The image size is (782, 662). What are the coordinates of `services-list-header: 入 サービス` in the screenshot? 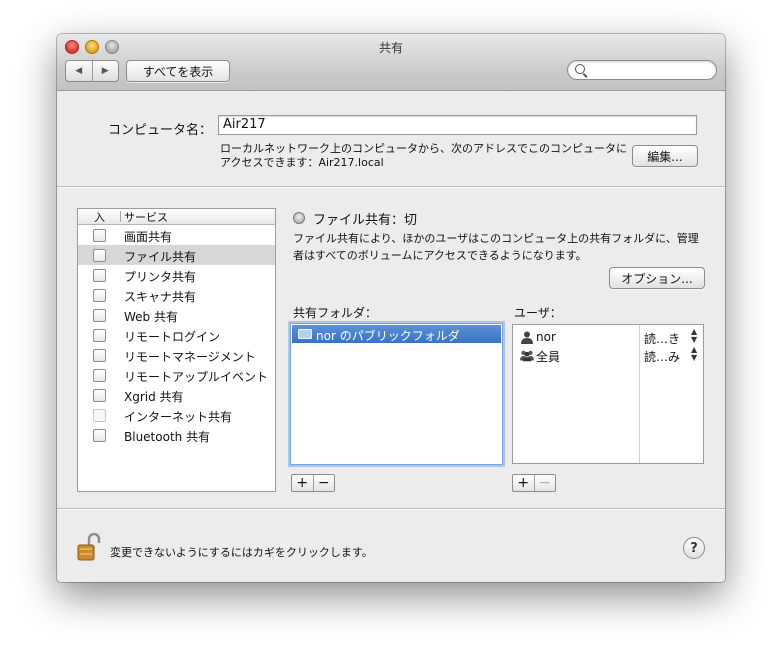 It's located at (176, 217).